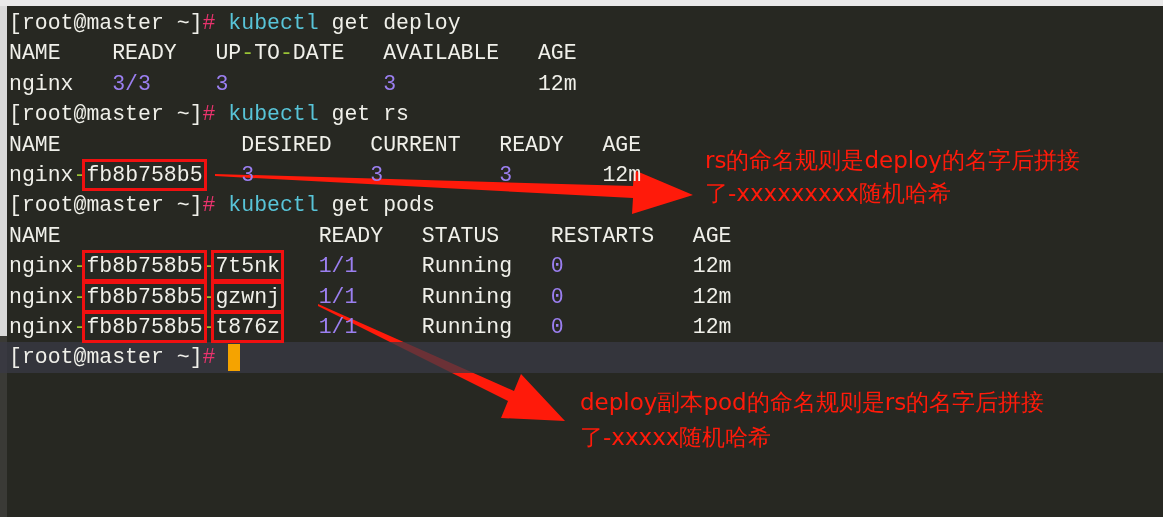 The image size is (1163, 517). I want to click on column-header: RESTARTS, so click(602, 236).